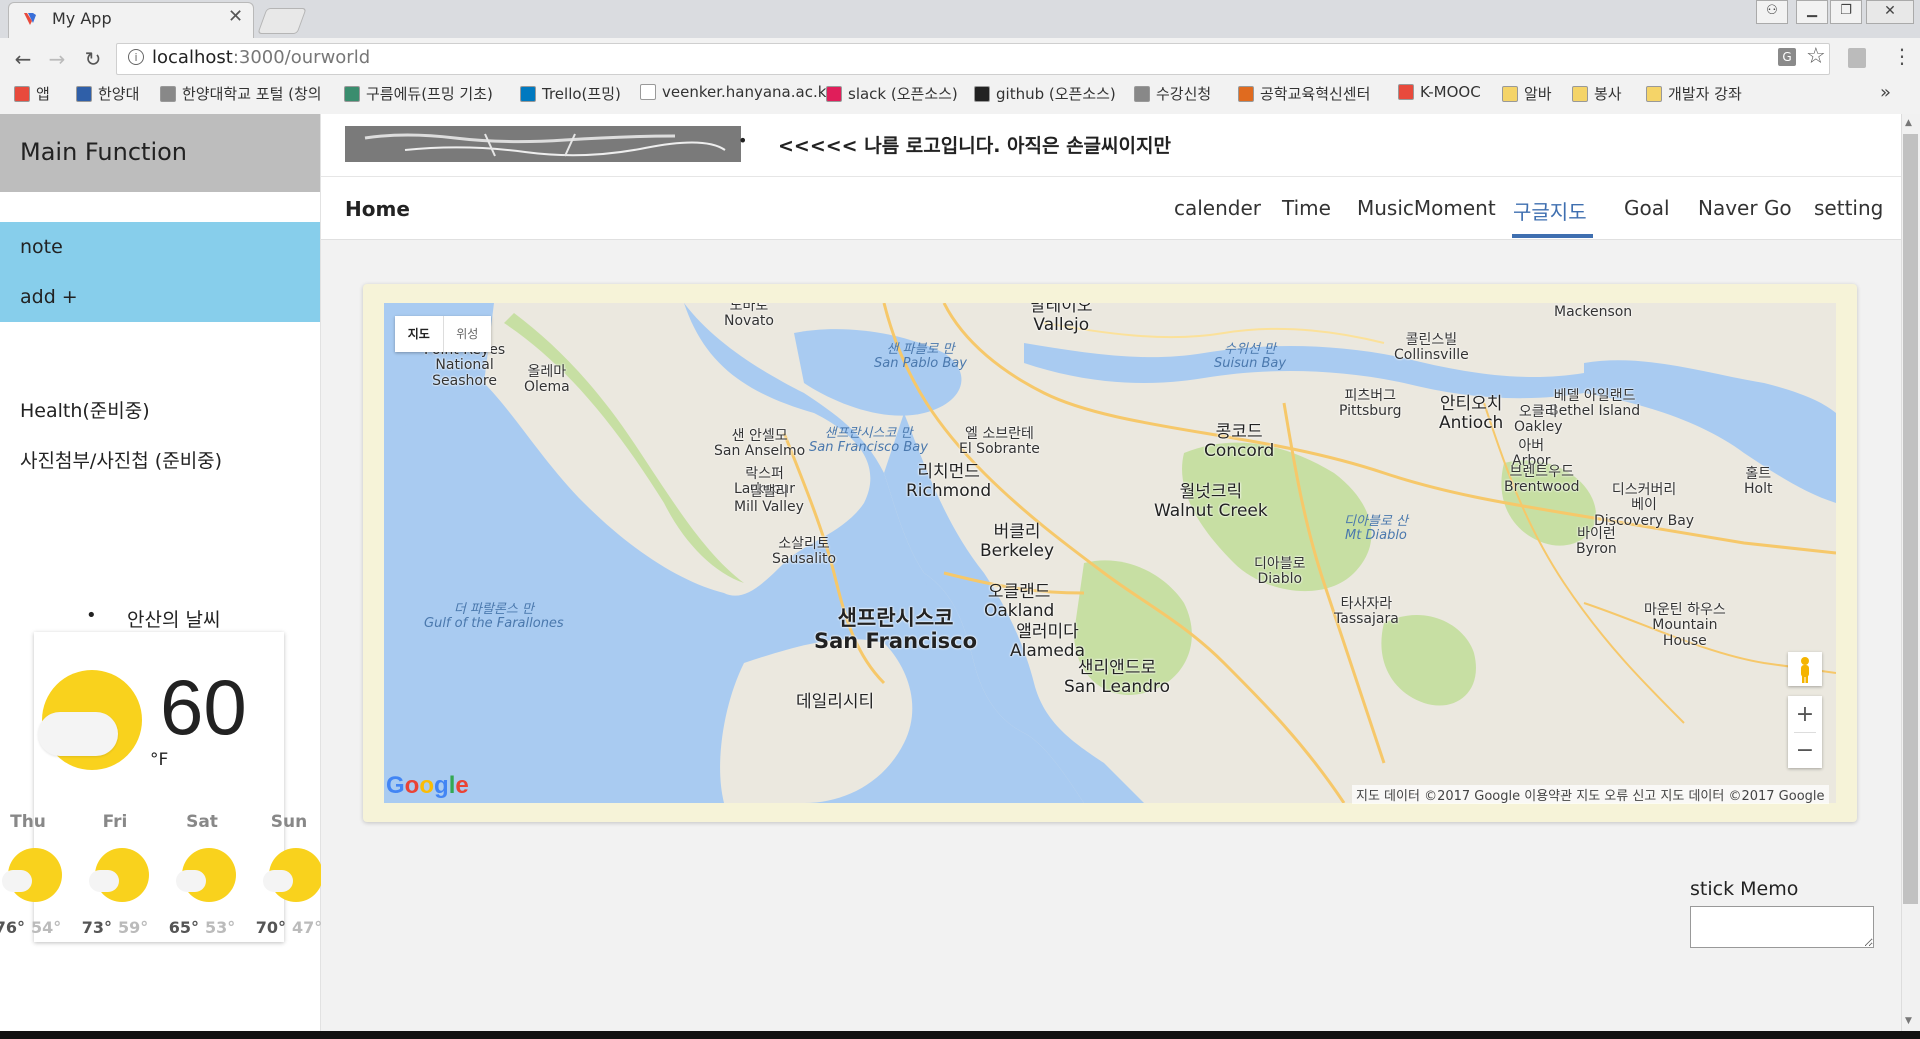  What do you see at coordinates (1787, 57) in the screenshot?
I see `translate-icon: G` at bounding box center [1787, 57].